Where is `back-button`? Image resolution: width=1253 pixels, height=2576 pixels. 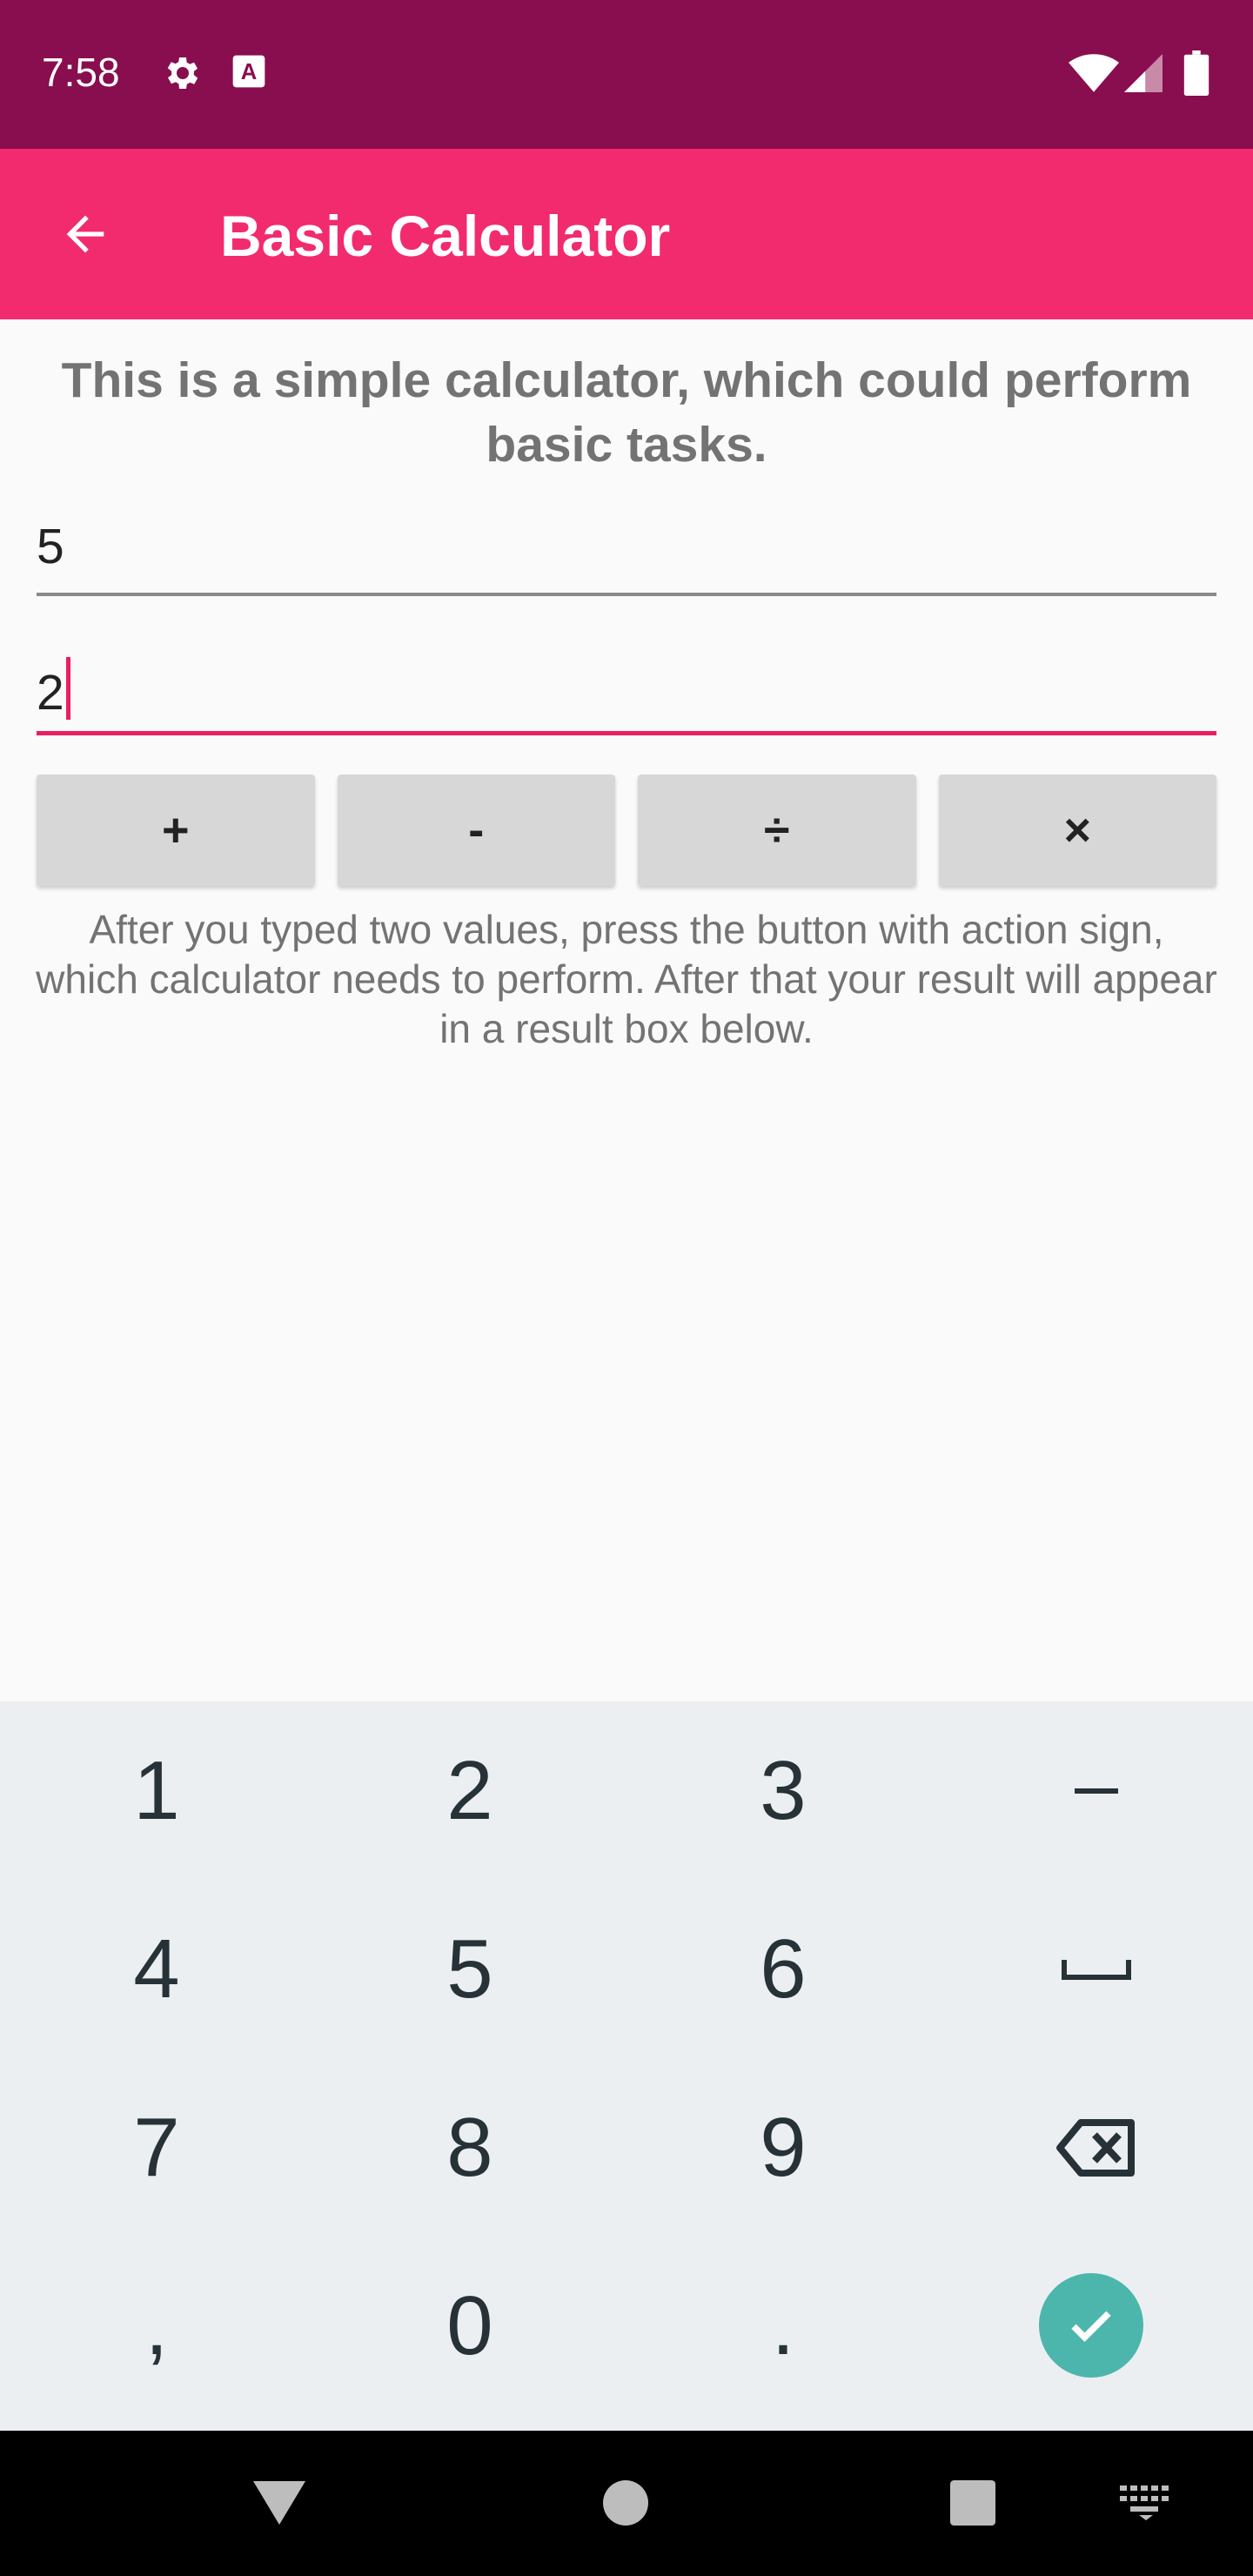 back-button is located at coordinates (85, 235).